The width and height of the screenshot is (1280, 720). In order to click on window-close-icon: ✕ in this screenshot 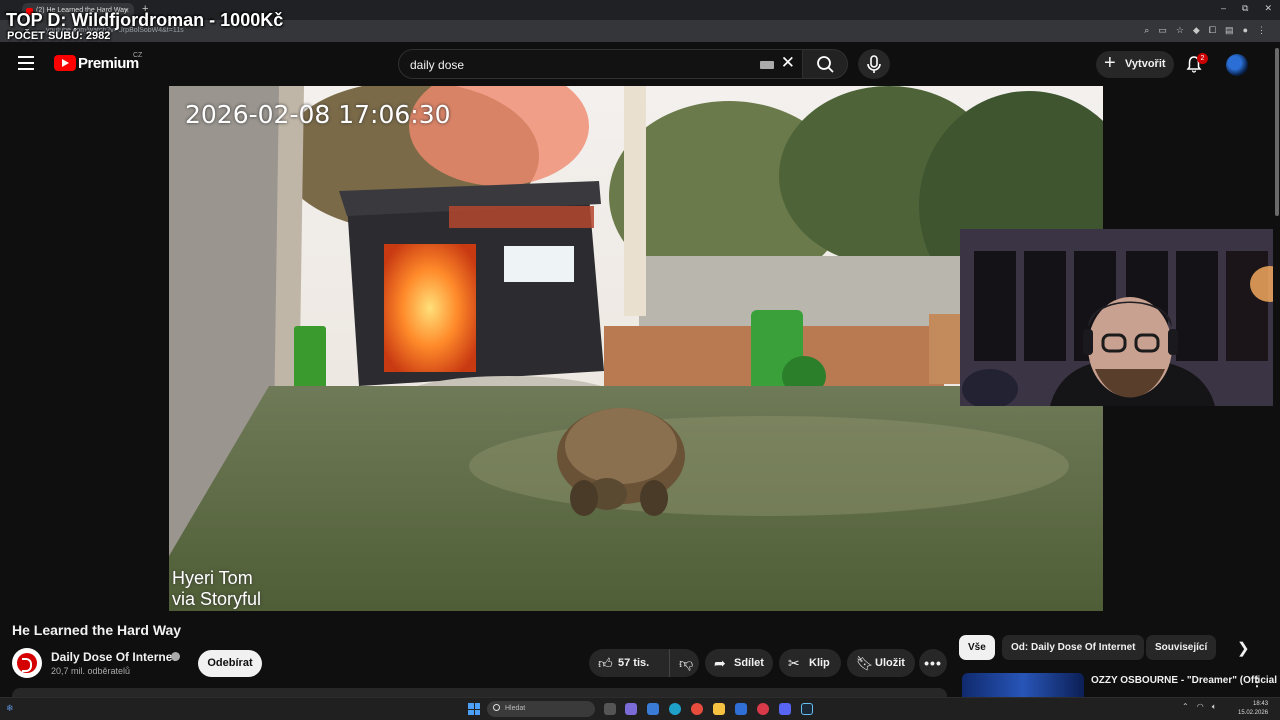, I will do `click(1268, 8)`.